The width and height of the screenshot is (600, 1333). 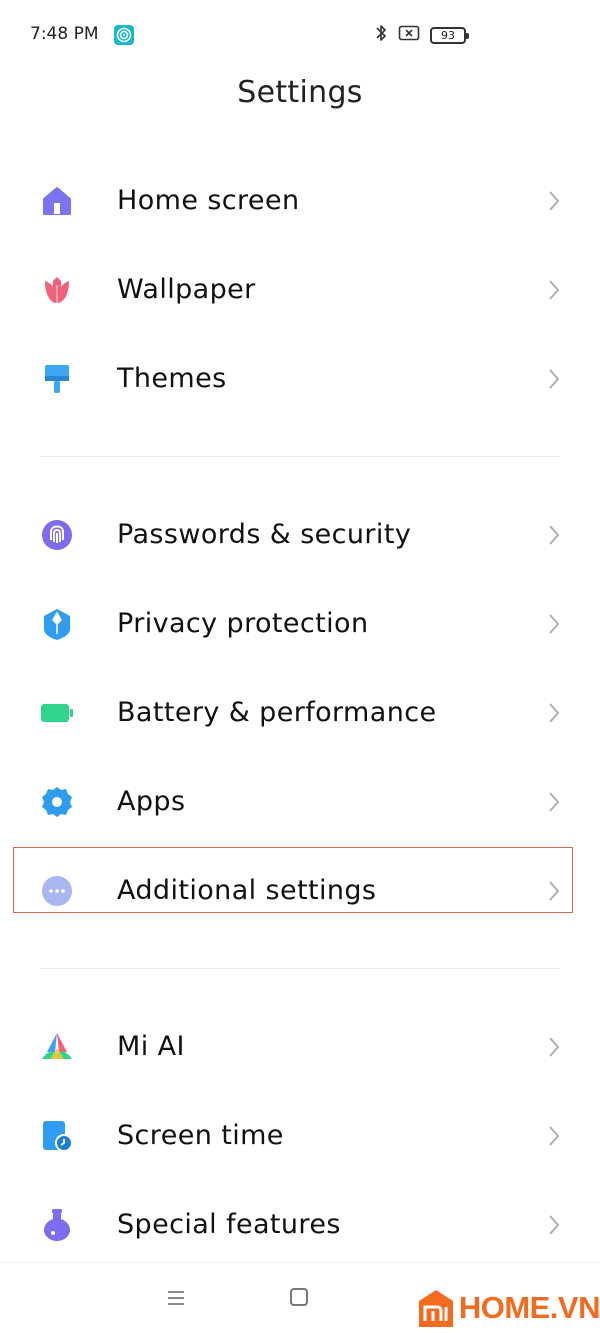 What do you see at coordinates (300, 1046) in the screenshot?
I see `settings-item-mi-ai: Mi AI` at bounding box center [300, 1046].